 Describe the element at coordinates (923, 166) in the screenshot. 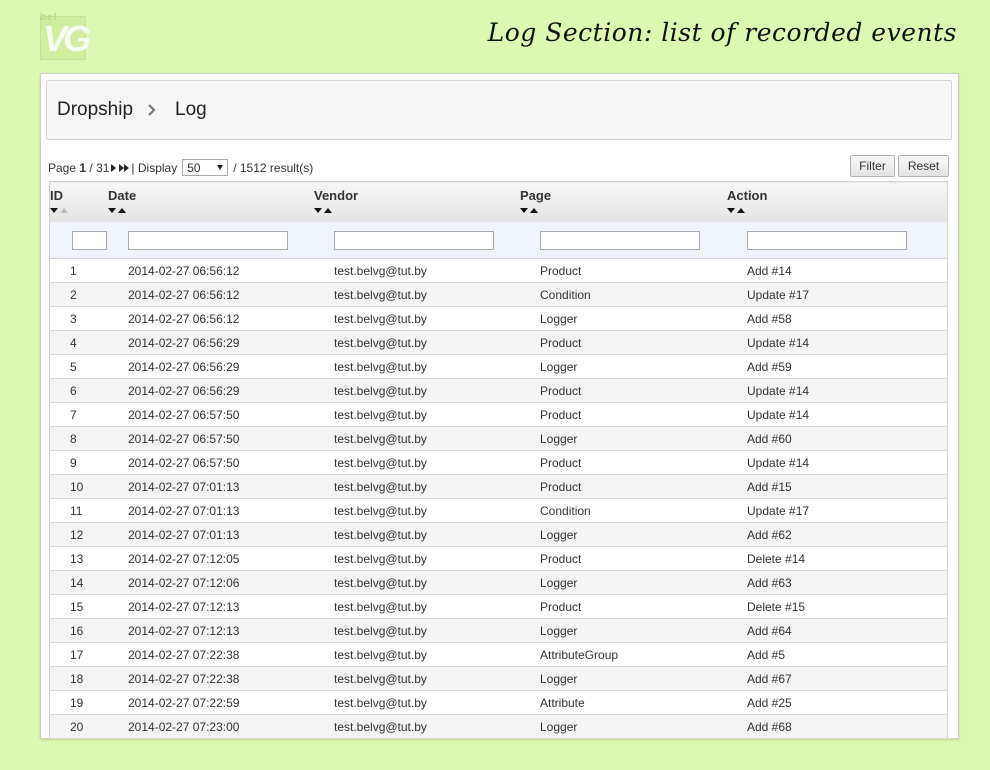

I see `reset-button: Reset` at that location.